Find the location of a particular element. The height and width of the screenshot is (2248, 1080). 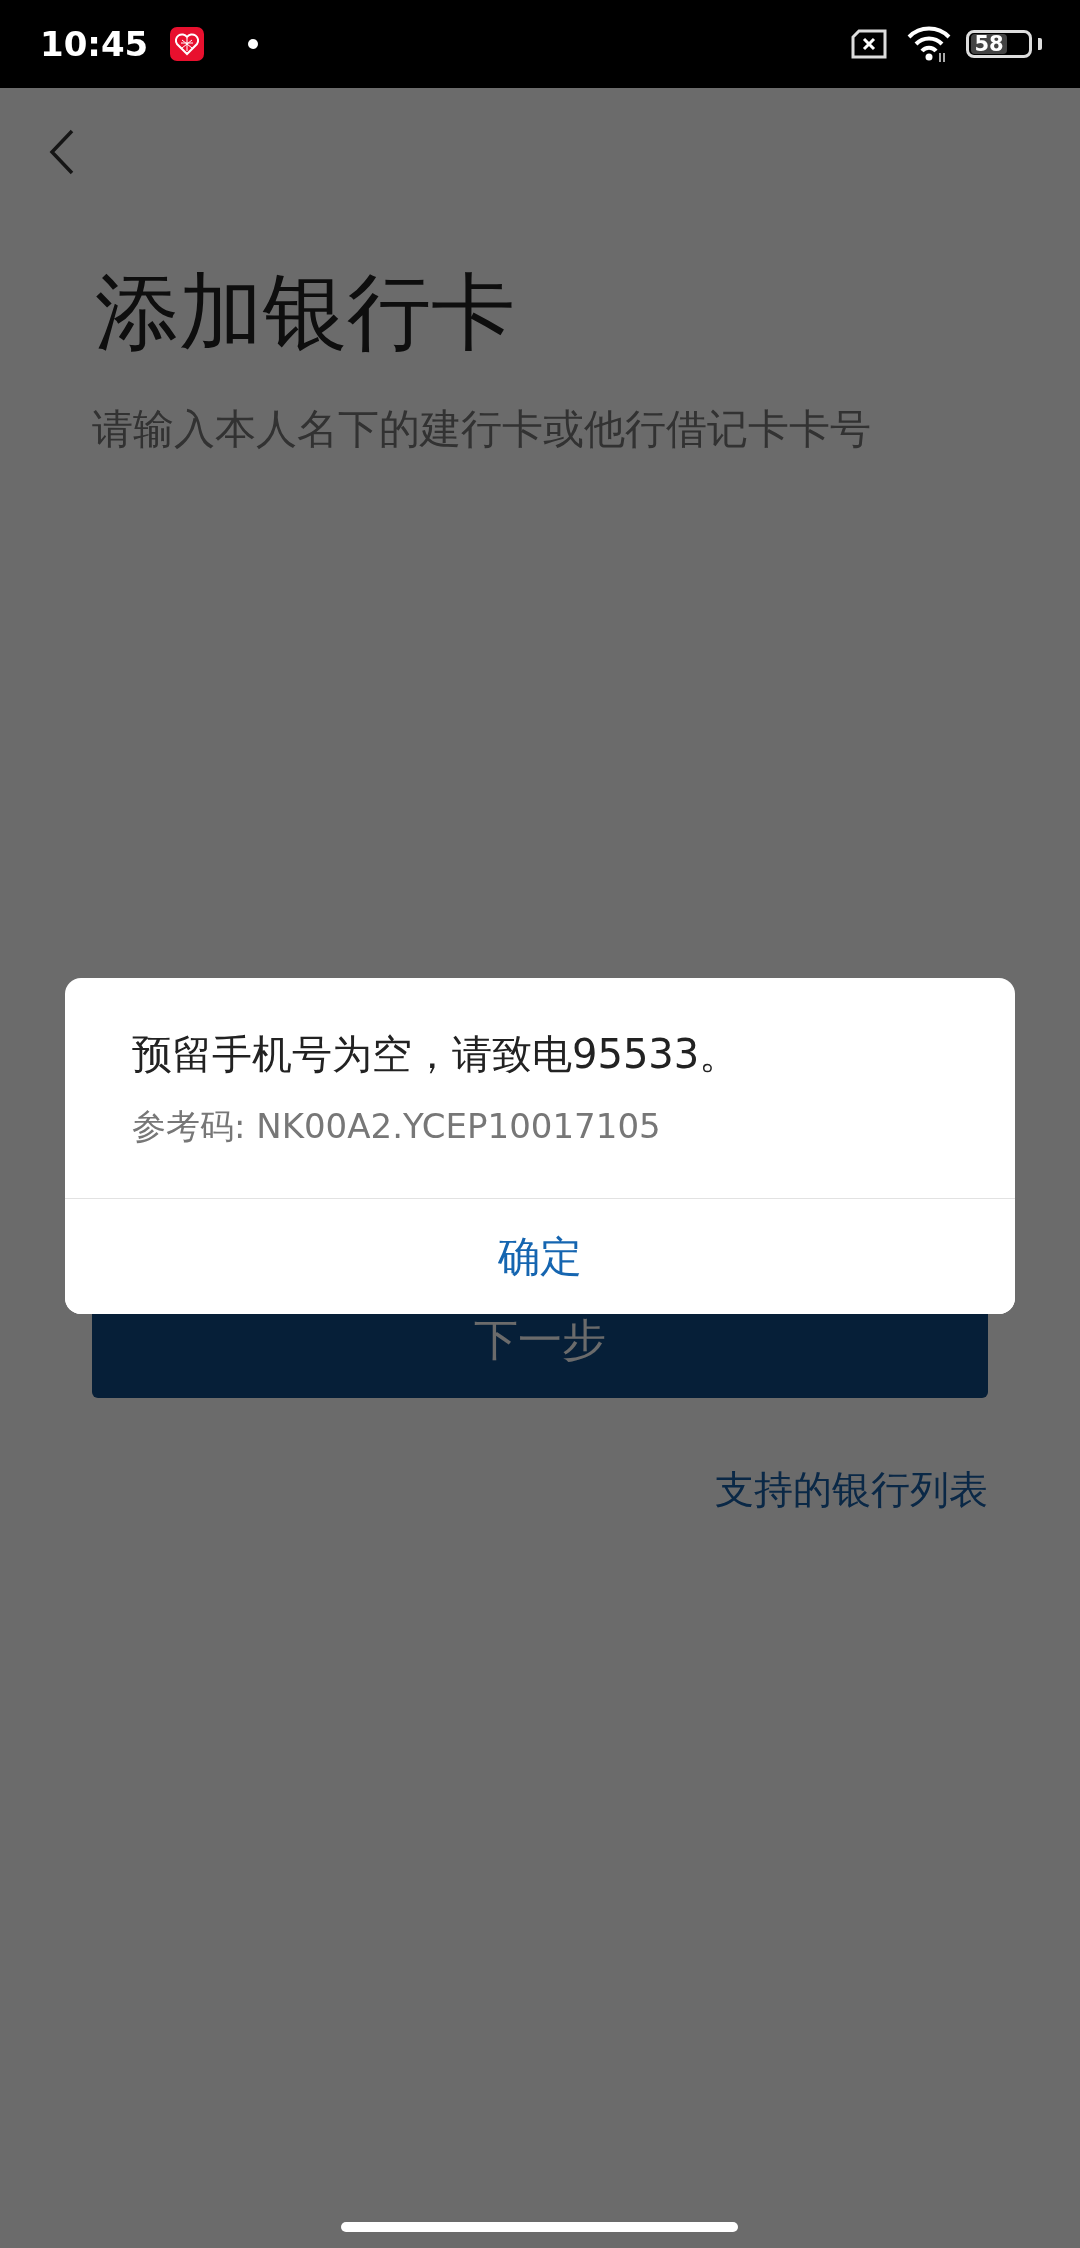

page-subtitle: 请输入本人名下的建行卡或他行借记卡卡号 is located at coordinates (482, 429).